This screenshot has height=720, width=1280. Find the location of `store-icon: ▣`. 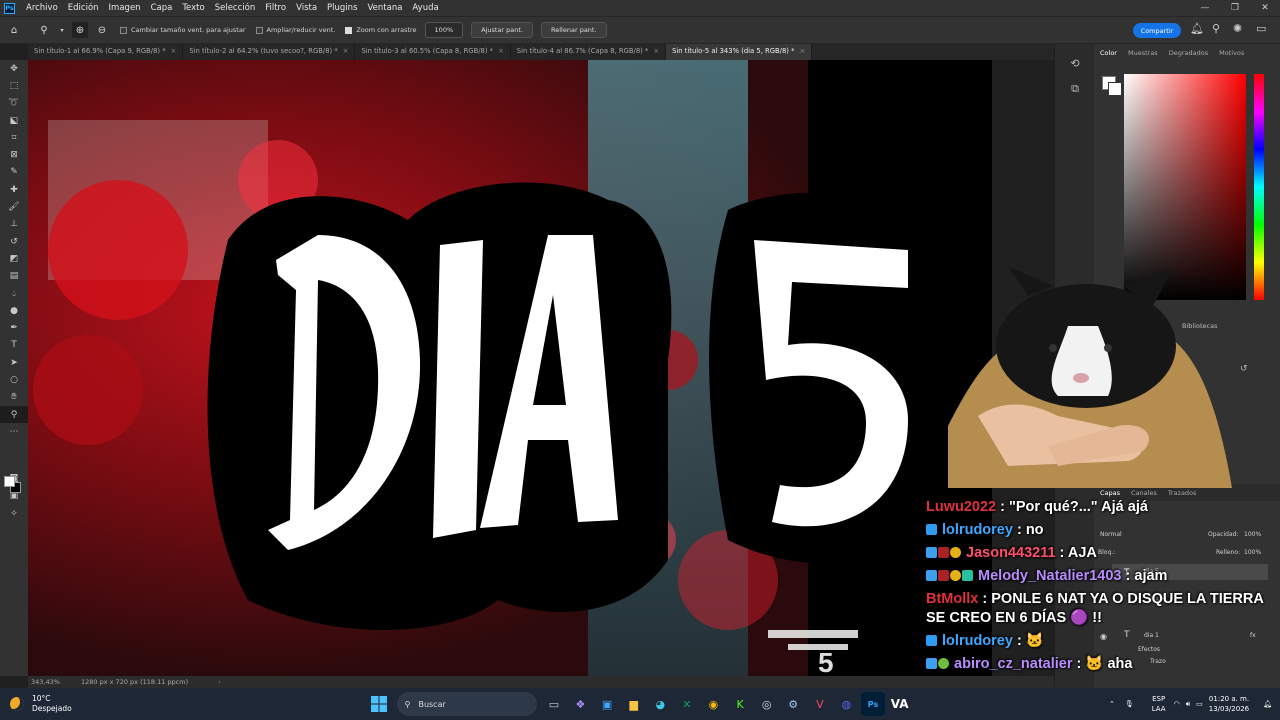

store-icon: ▣ is located at coordinates (607, 704).